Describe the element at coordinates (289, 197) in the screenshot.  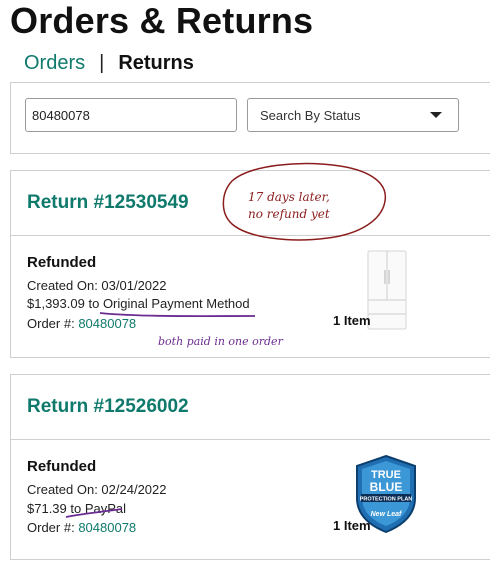
I see `annotation-line1: 17 days later,` at that location.